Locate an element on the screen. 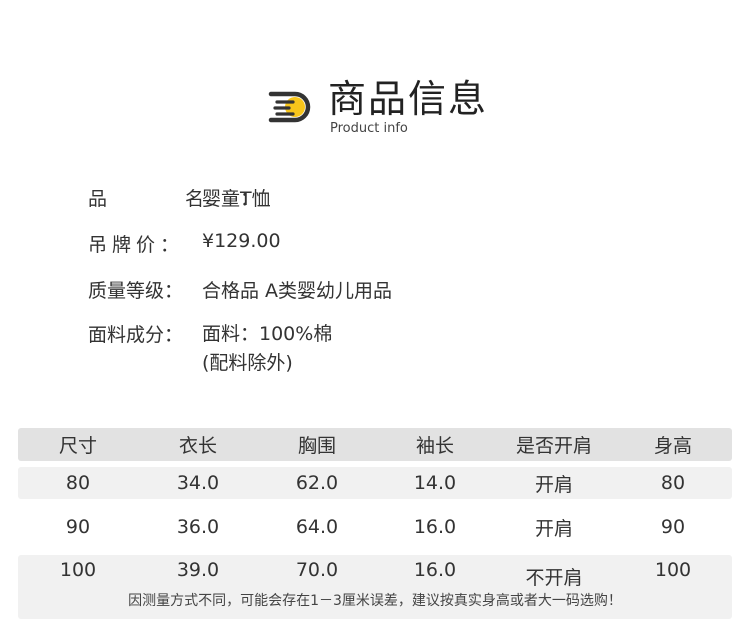 The width and height of the screenshot is (750, 619). info-value: ¥129.00 is located at coordinates (241, 241).